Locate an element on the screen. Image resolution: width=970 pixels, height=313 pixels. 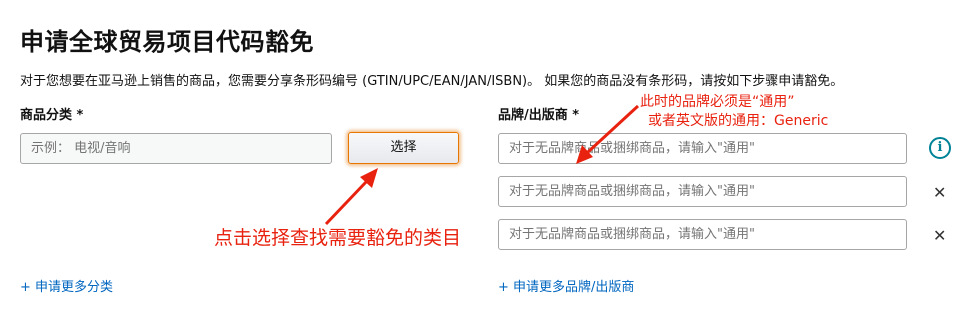
arrow-to-select-button-shaft is located at coordinates (346, 203).